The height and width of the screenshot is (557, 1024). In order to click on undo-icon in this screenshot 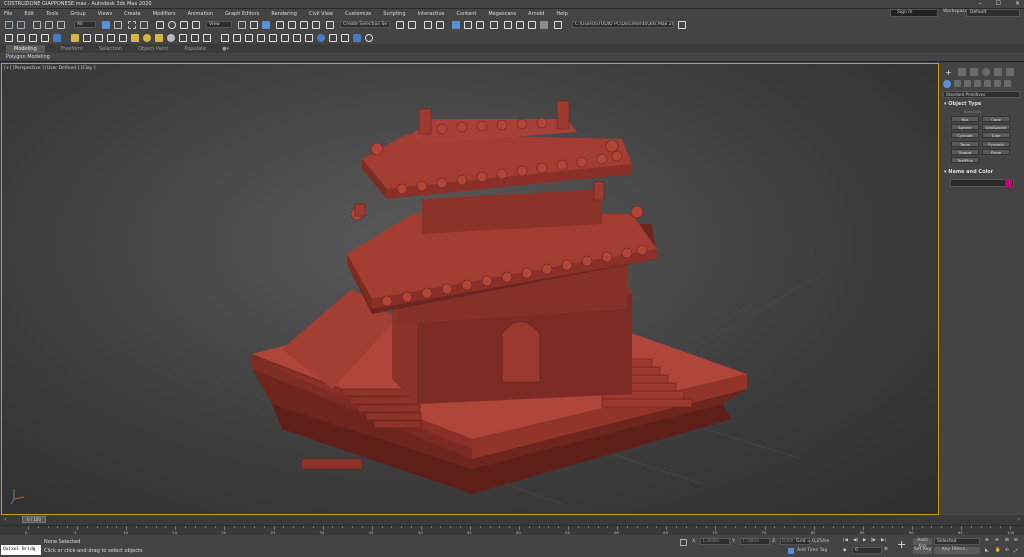, I will do `click(9, 25)`.